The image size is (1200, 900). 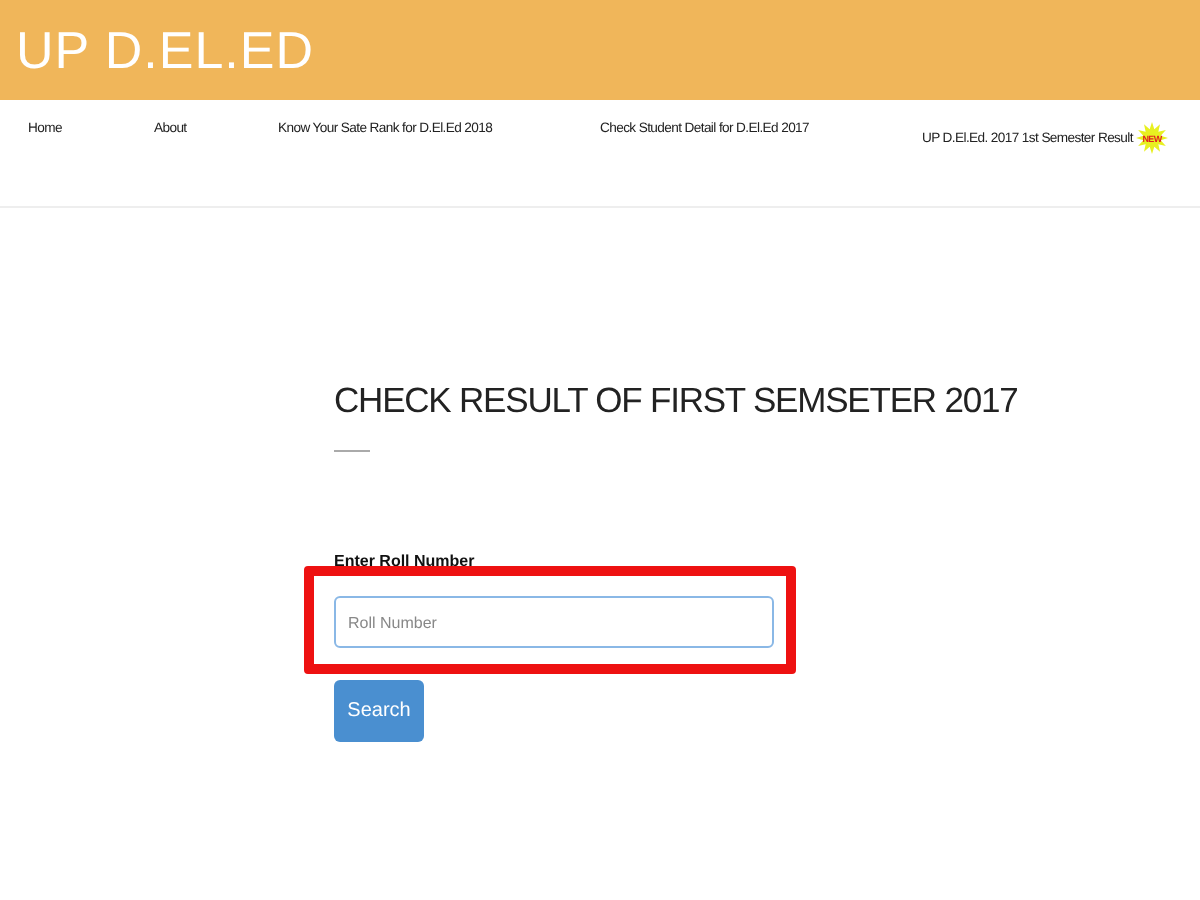 I want to click on field-label: Enter Roll Number, so click(x=404, y=561).